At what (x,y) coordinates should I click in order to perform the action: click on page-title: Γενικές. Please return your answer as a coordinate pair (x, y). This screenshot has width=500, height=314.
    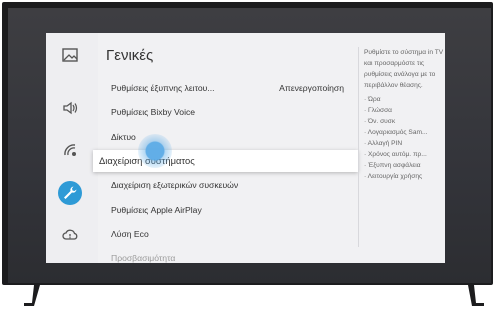
    Looking at the image, I should click on (130, 55).